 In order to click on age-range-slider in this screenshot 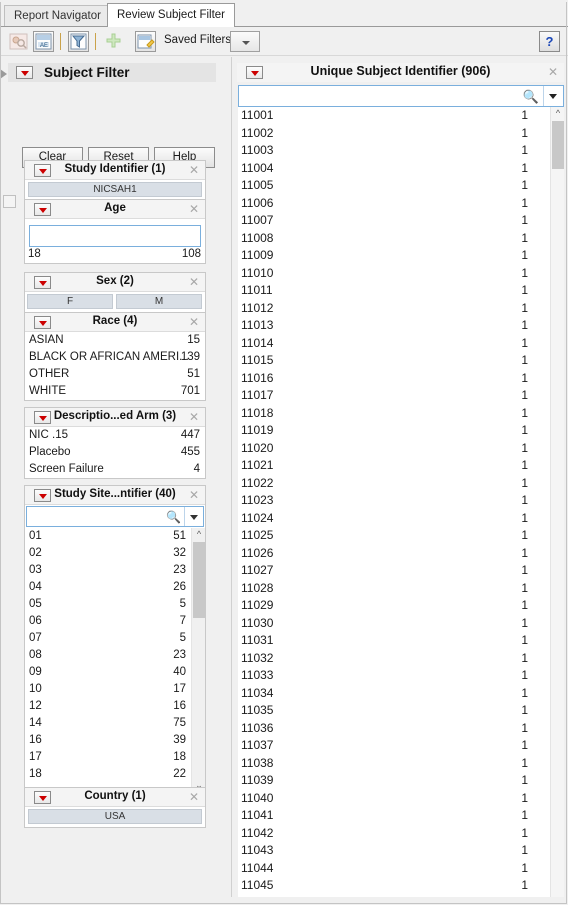, I will do `click(115, 236)`.